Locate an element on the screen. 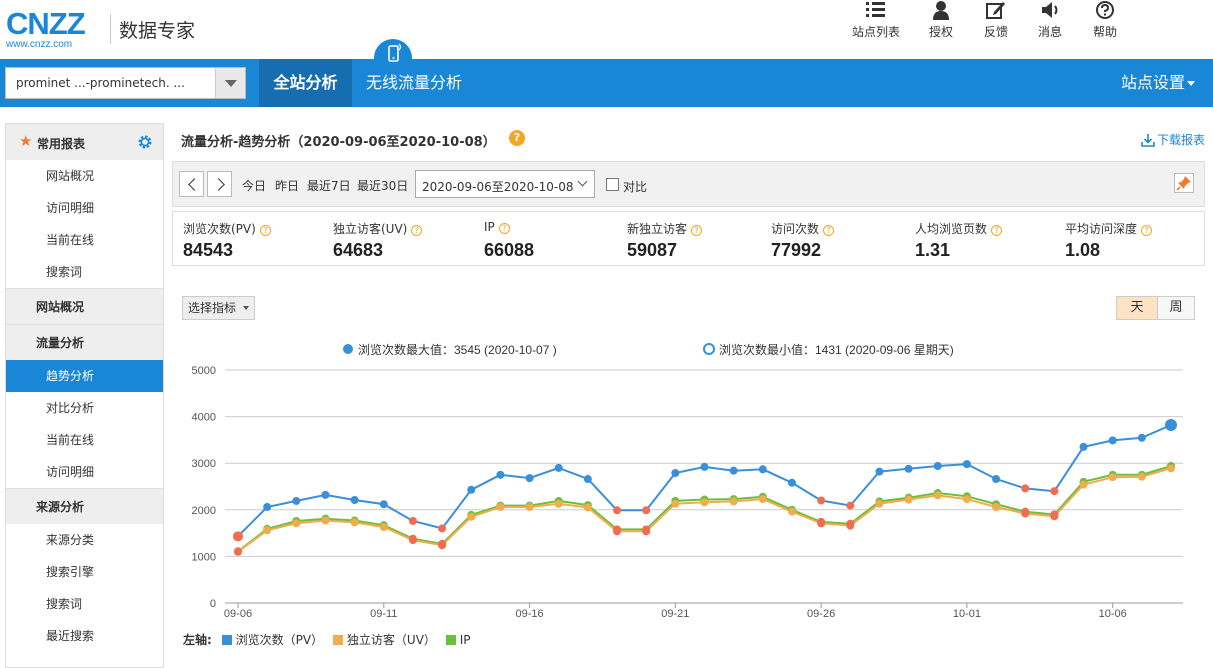  next-period-button is located at coordinates (219, 184).